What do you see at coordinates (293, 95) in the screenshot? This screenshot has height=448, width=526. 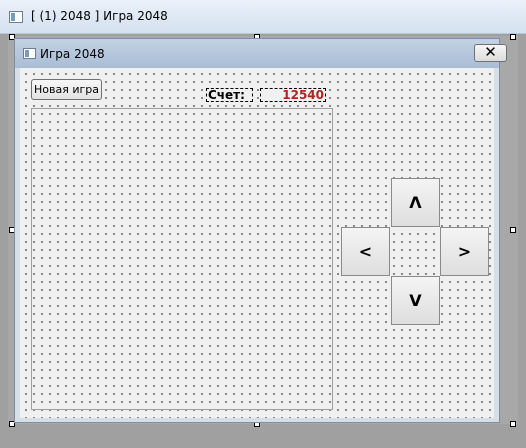 I see `score-value: 12540` at bounding box center [293, 95].